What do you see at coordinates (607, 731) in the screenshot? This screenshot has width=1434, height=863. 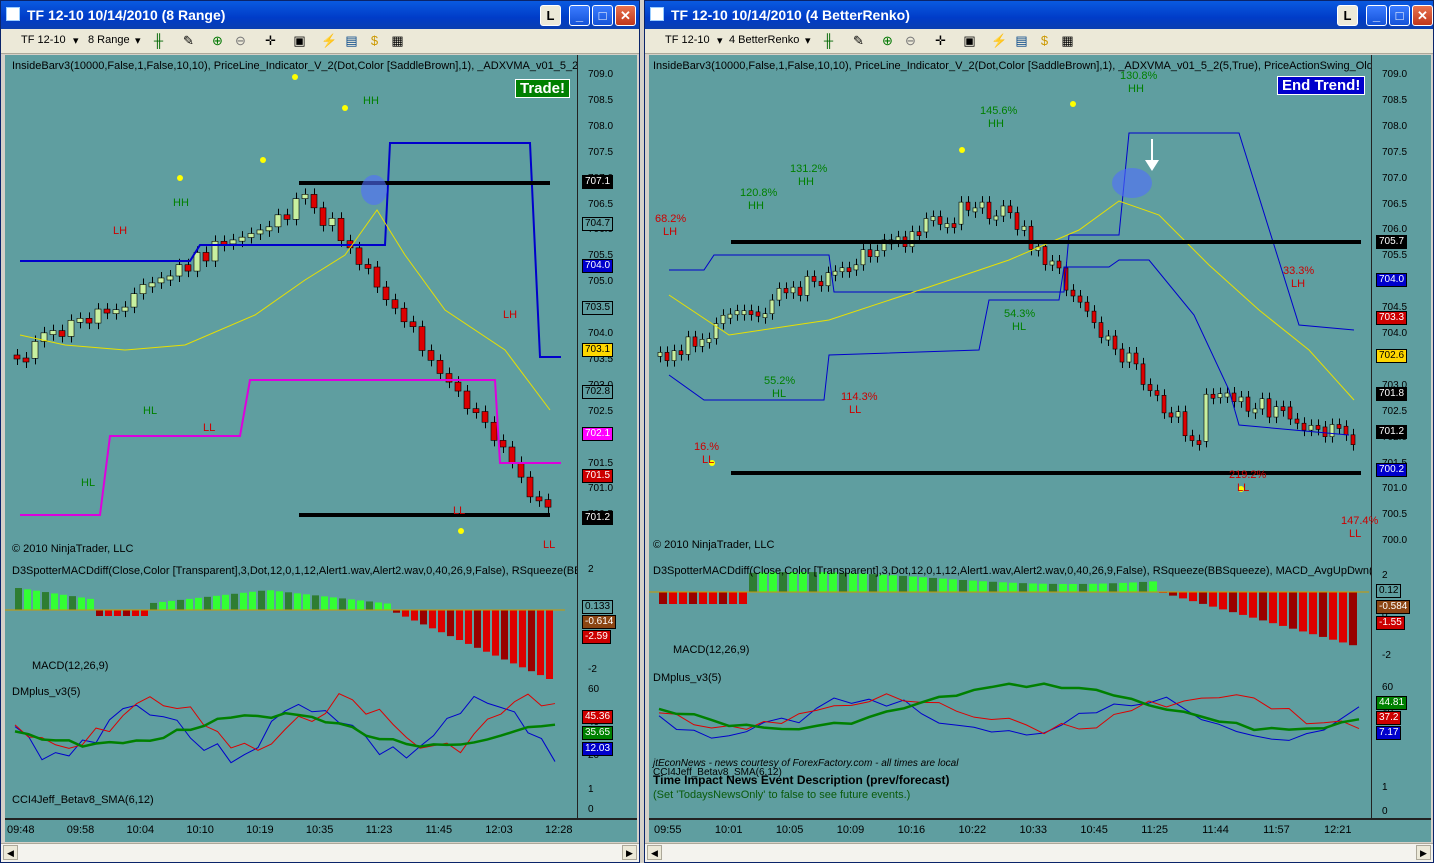 I see `left-dm-axis: 60402045.3635.6512.03` at bounding box center [607, 731].